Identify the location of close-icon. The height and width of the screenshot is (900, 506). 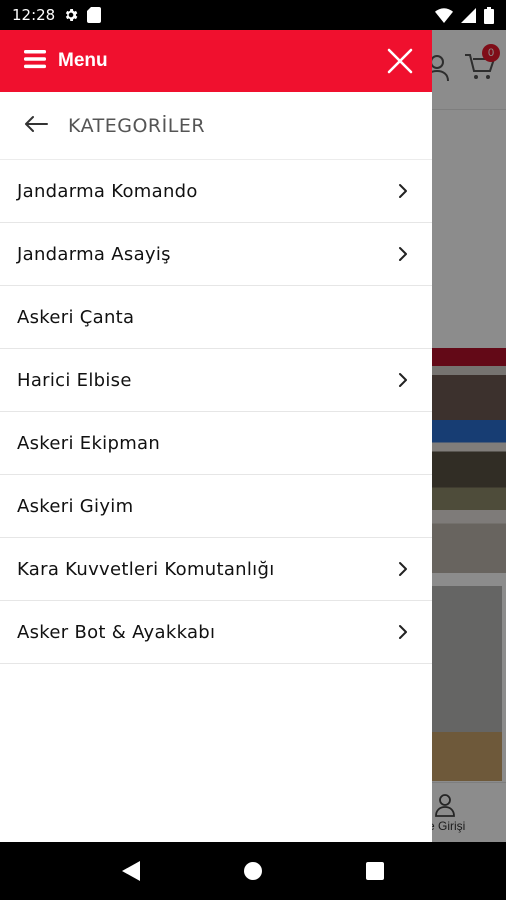
(400, 61).